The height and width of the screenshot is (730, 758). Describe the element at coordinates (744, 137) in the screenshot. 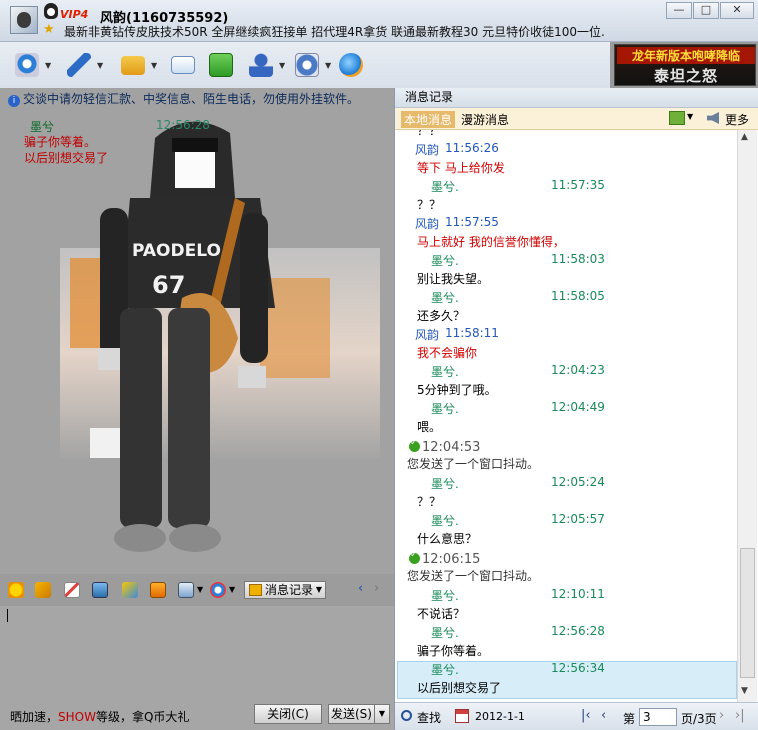

I see `scroll-up-icon: ▲` at that location.